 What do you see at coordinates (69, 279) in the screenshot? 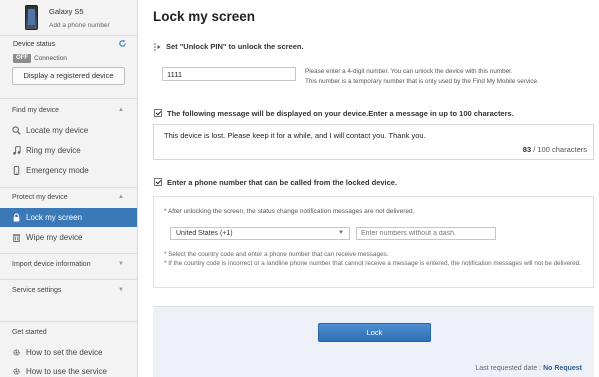
I see `service-section-divider` at bounding box center [69, 279].